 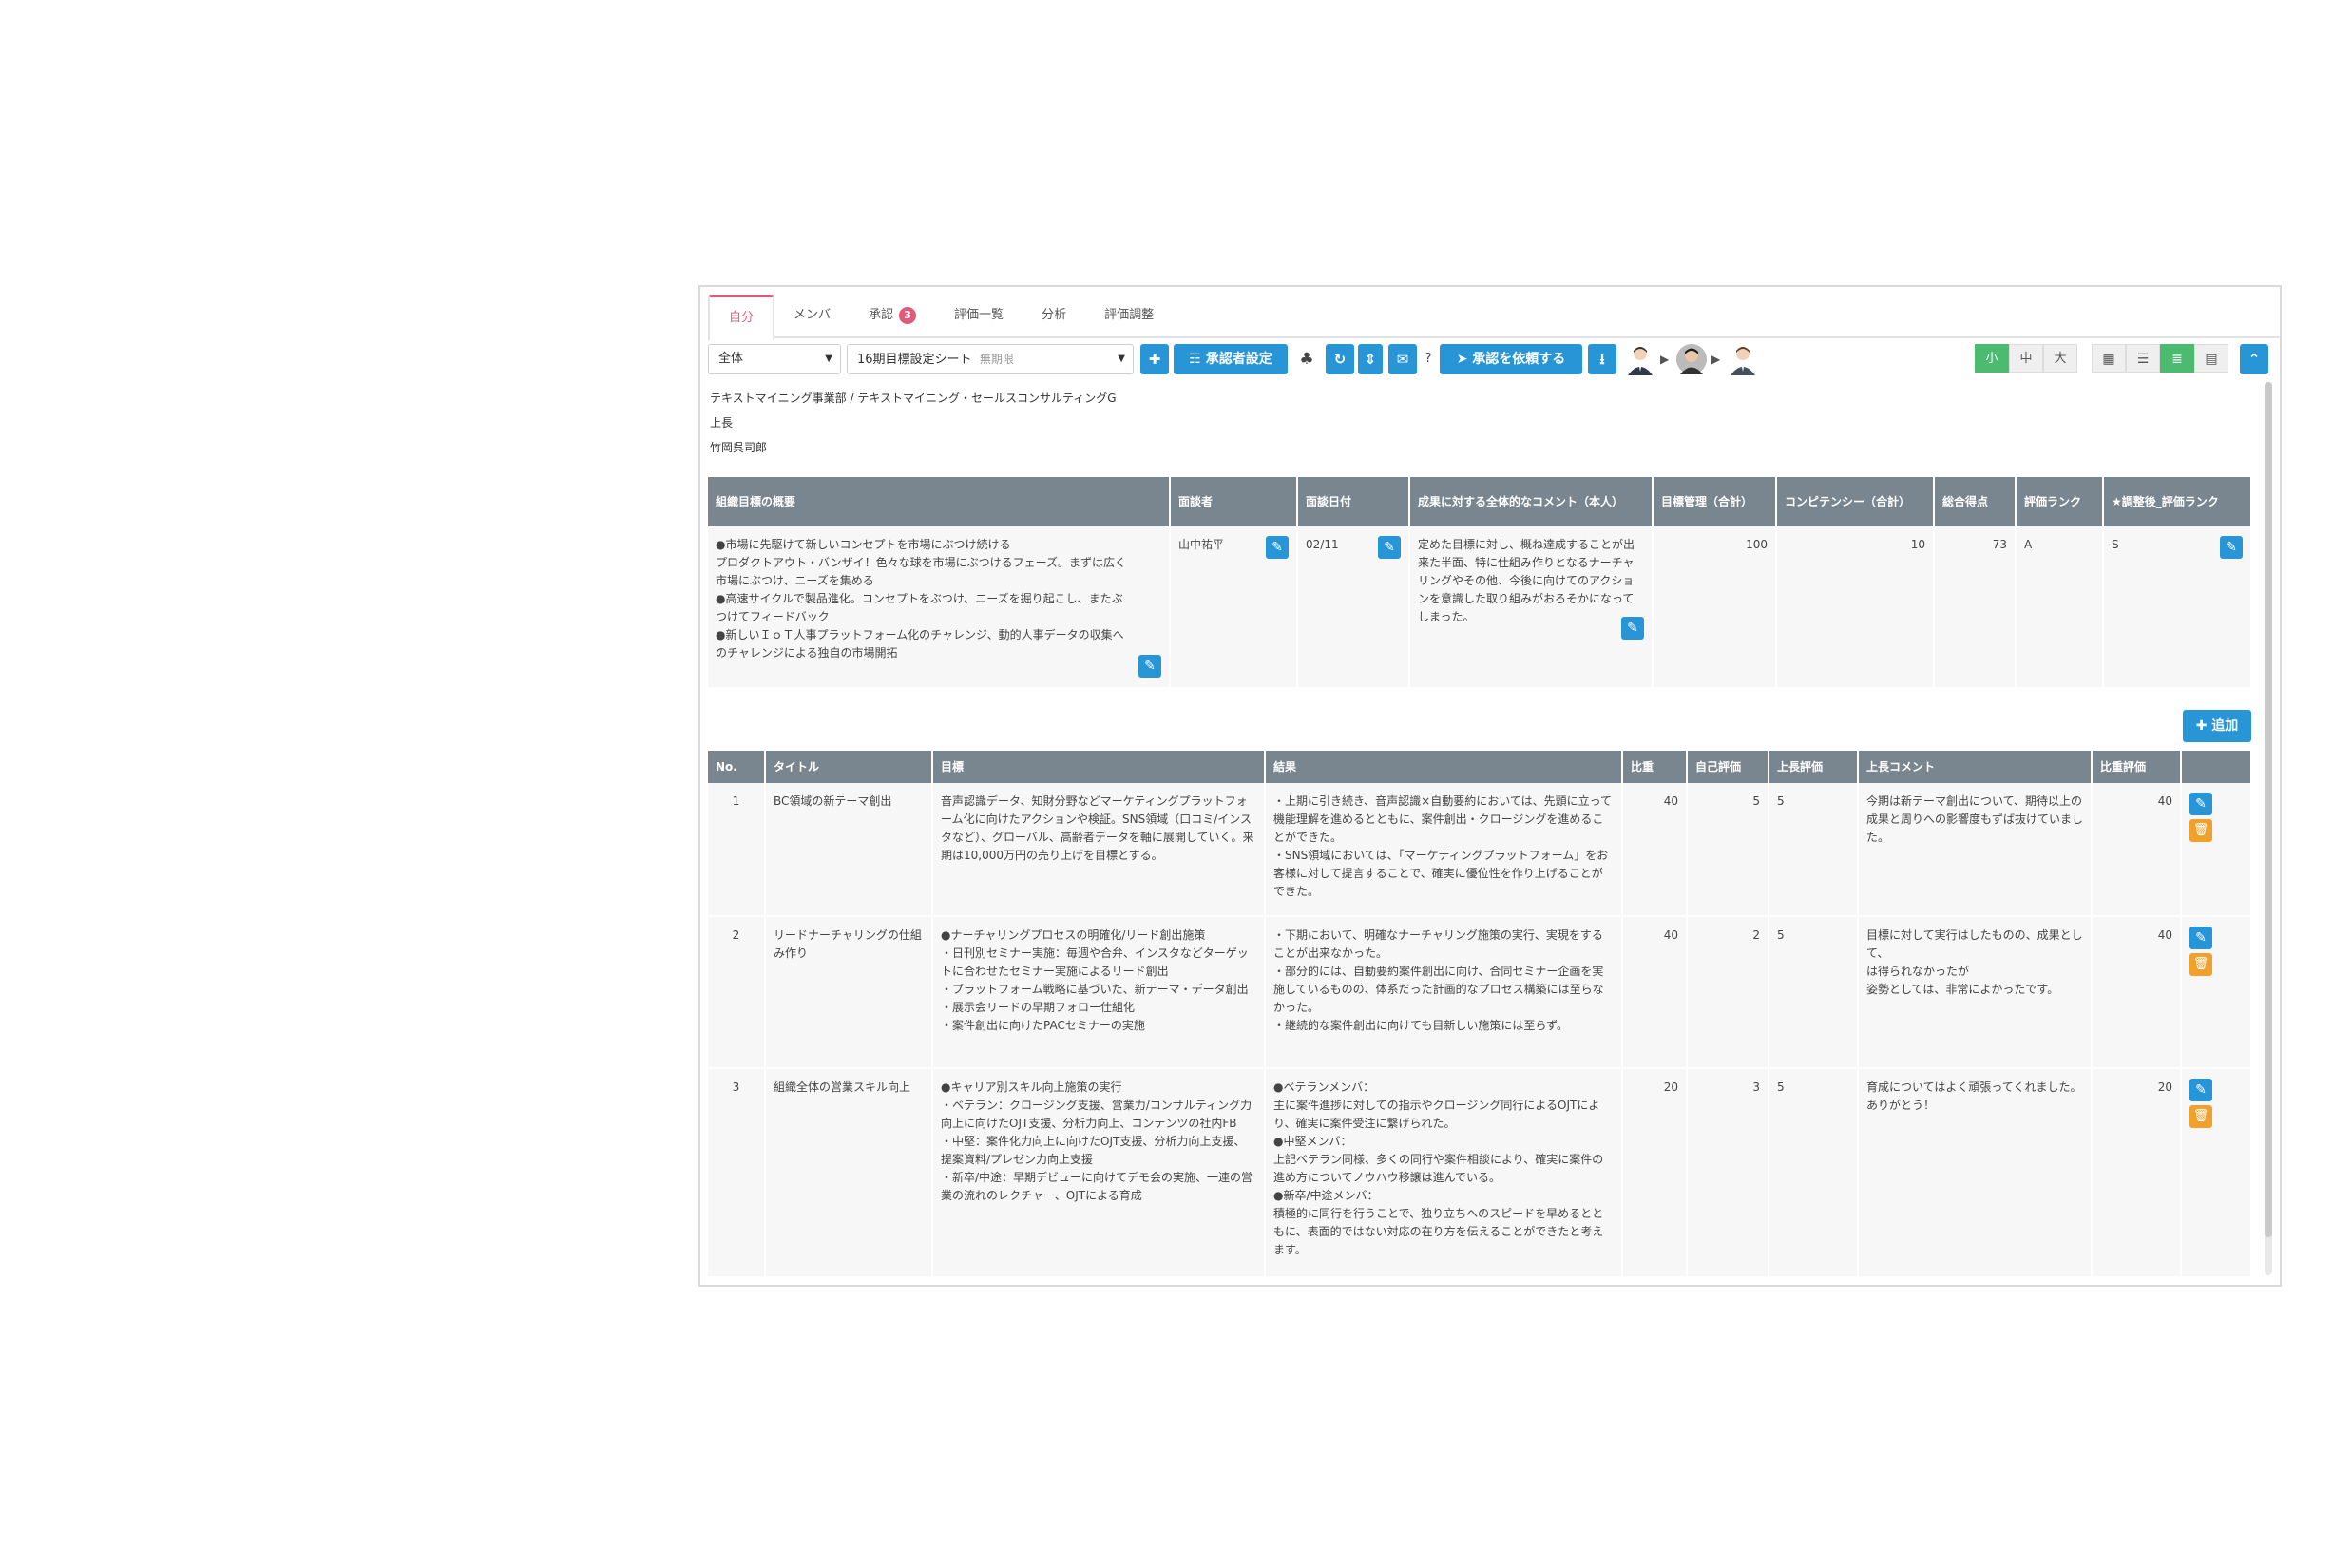 What do you see at coordinates (774, 359) in the screenshot?
I see `scope-select: 全体 ▼` at bounding box center [774, 359].